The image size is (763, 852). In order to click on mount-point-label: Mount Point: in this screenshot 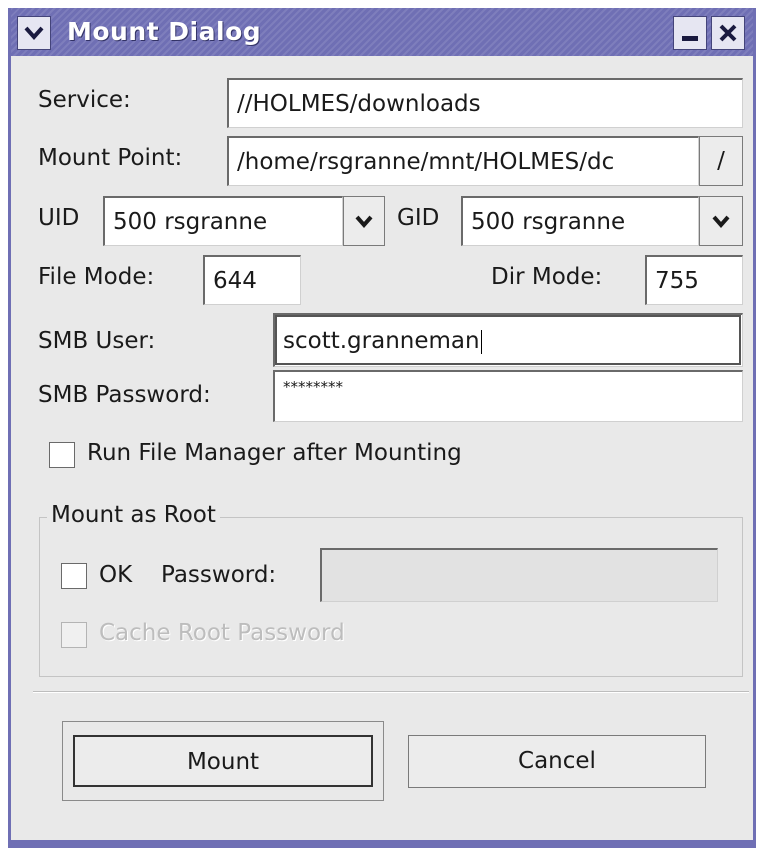, I will do `click(110, 158)`.